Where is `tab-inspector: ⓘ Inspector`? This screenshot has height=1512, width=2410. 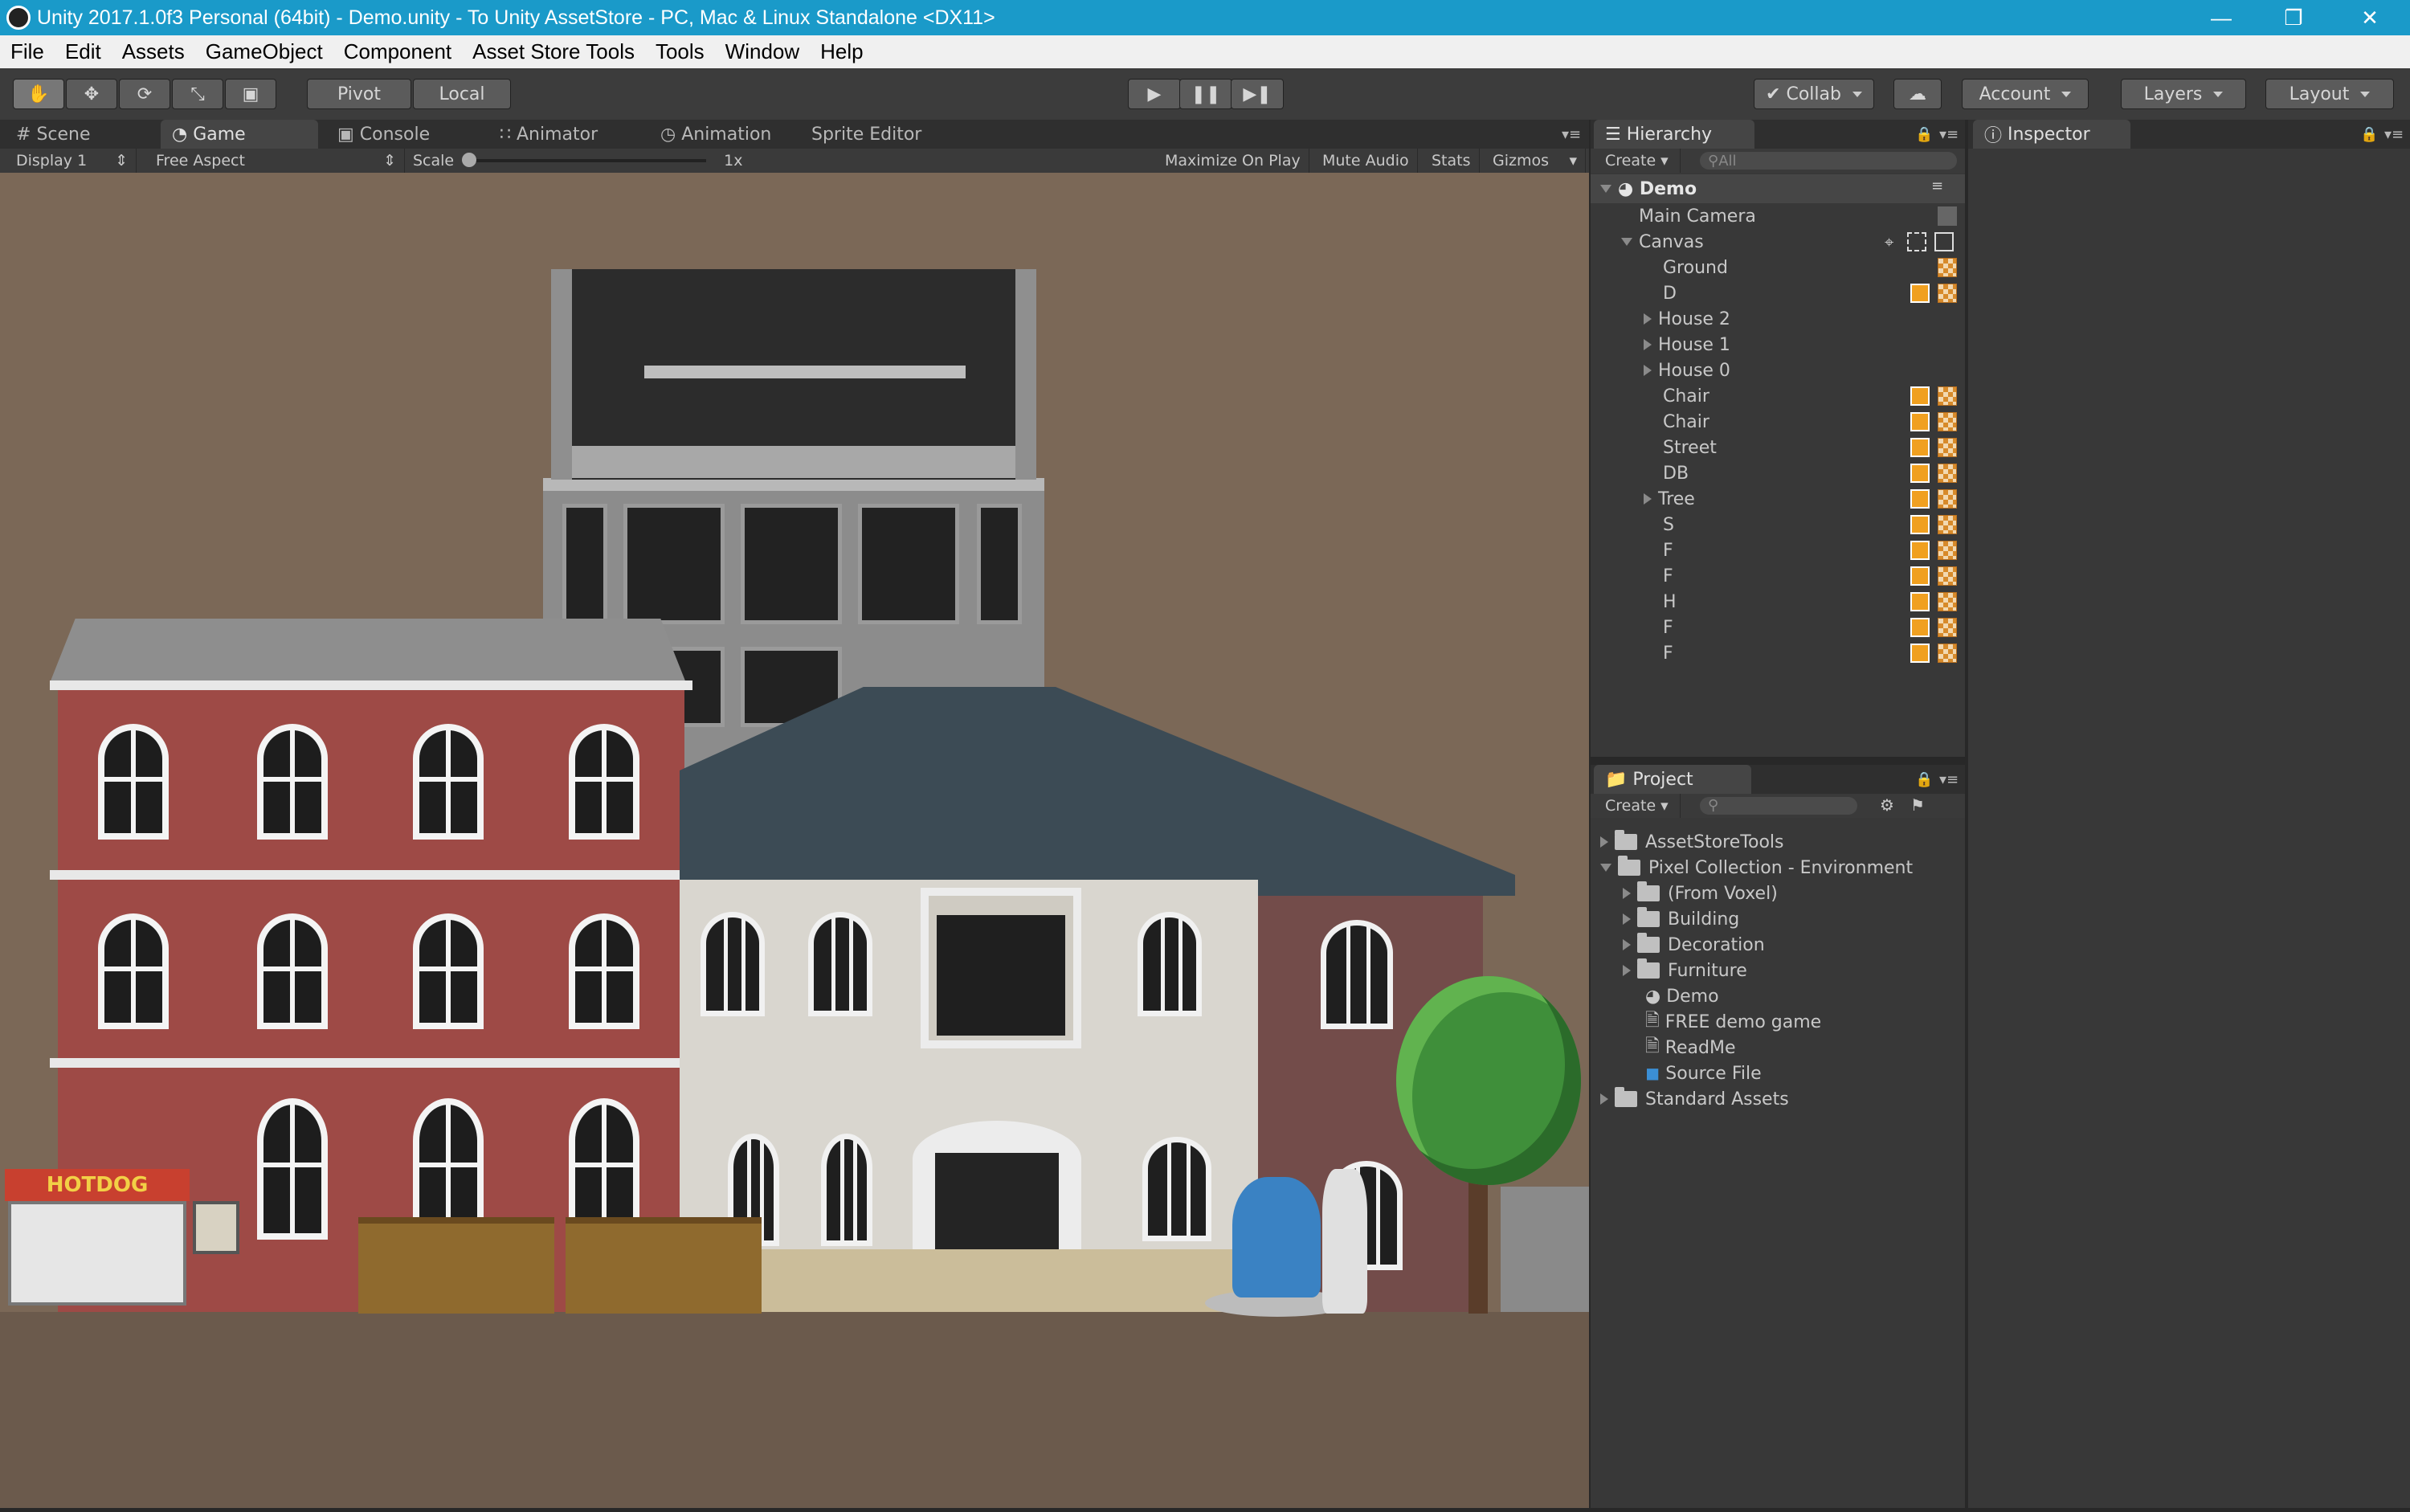
tab-inspector: ⓘ Inspector is located at coordinates (2051, 134).